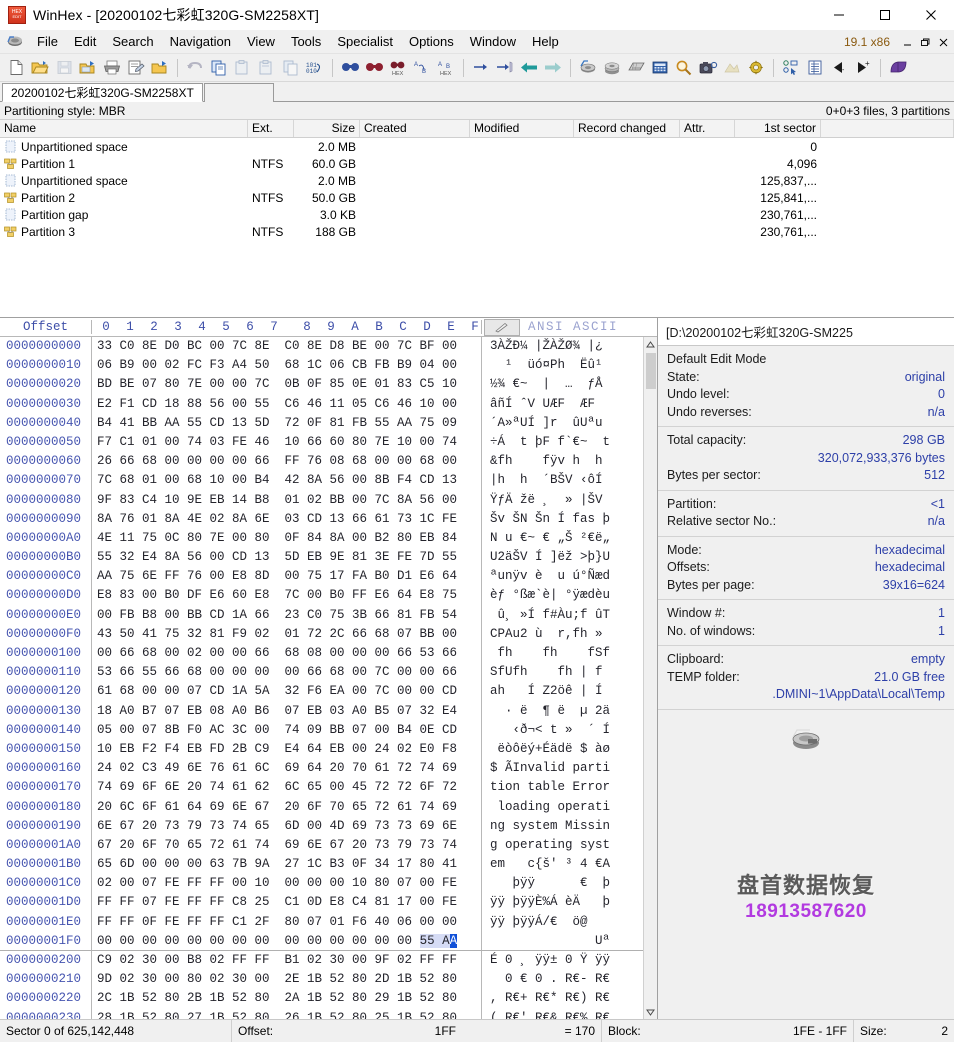 This screenshot has height=1042, width=954. What do you see at coordinates (562, 576) in the screenshot?
I see `hex-row-ascii: ªunÿv è u ú°Ñæd` at bounding box center [562, 576].